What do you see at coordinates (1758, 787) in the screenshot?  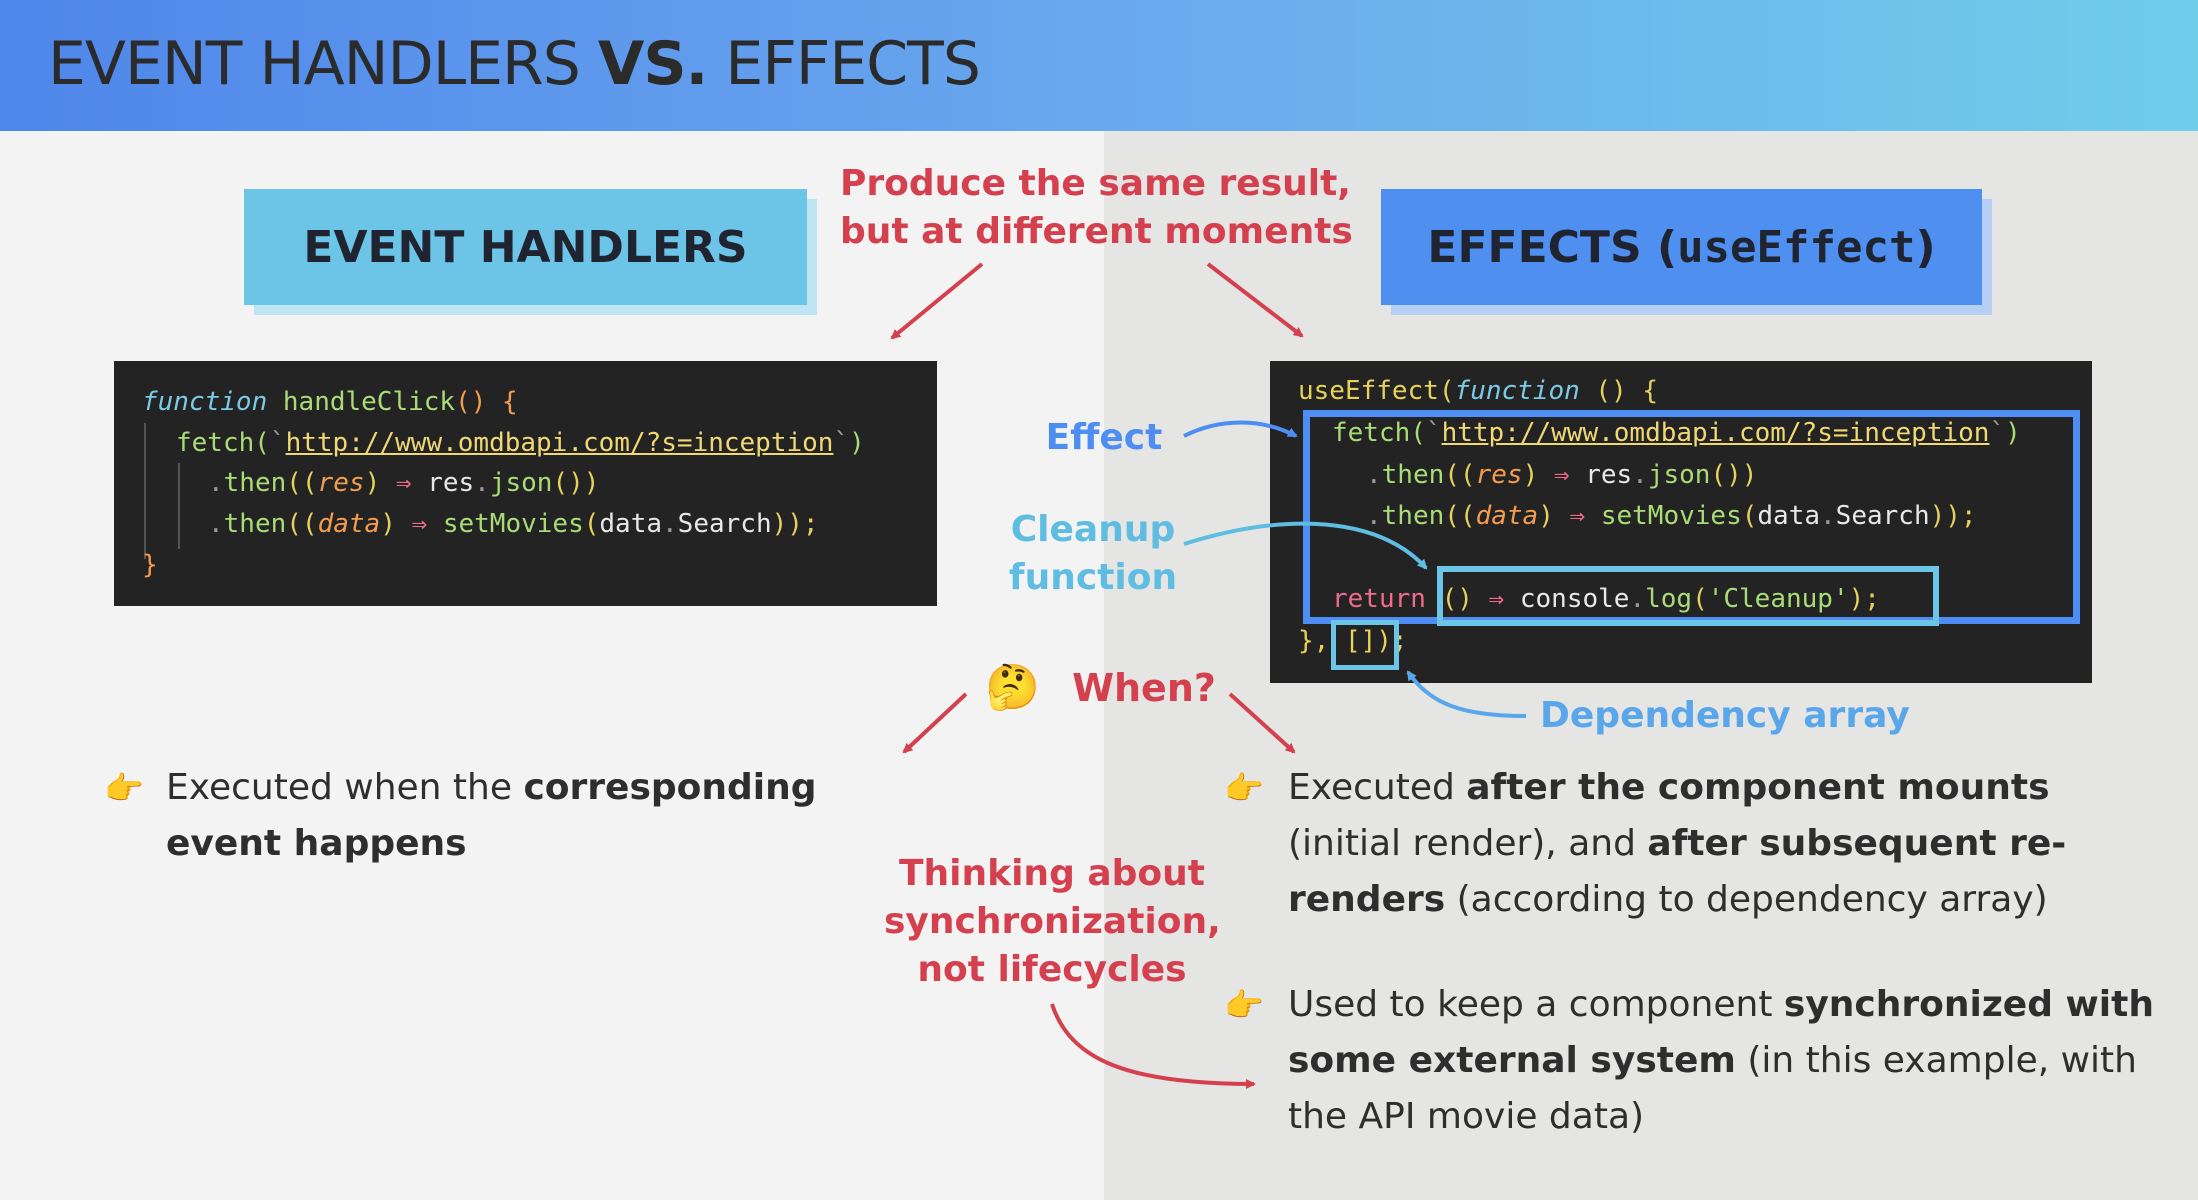 I see `bullet-bold: after the component mounts` at bounding box center [1758, 787].